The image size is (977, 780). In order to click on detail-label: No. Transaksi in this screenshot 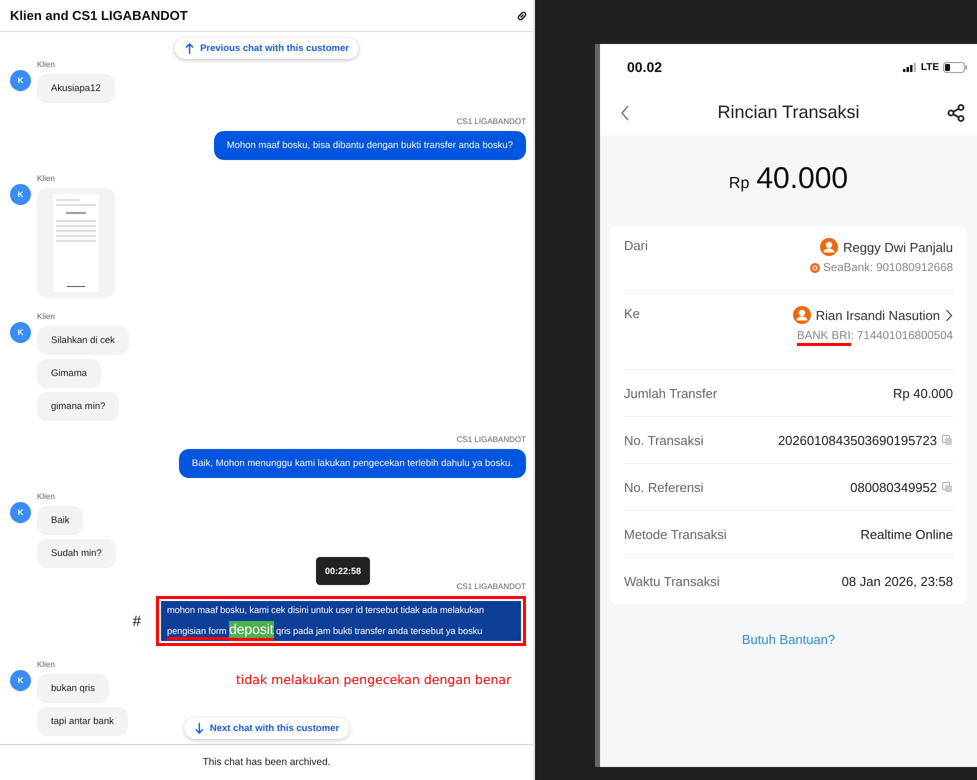, I will do `click(664, 440)`.